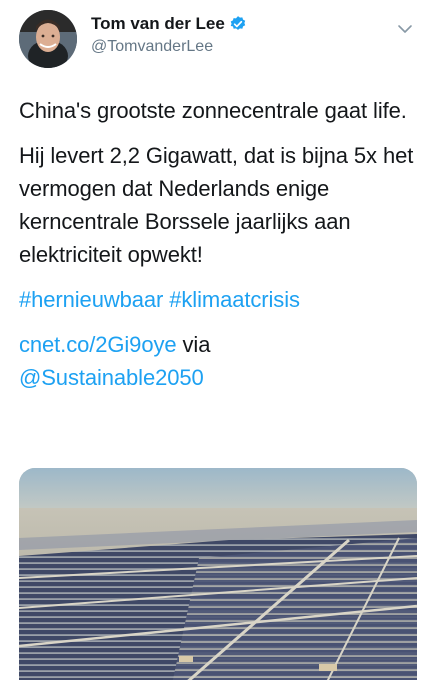 The width and height of the screenshot is (435, 680). I want to click on link-line: cnet.co/2Gi9oye via @Sustainable2050, so click(220, 361).